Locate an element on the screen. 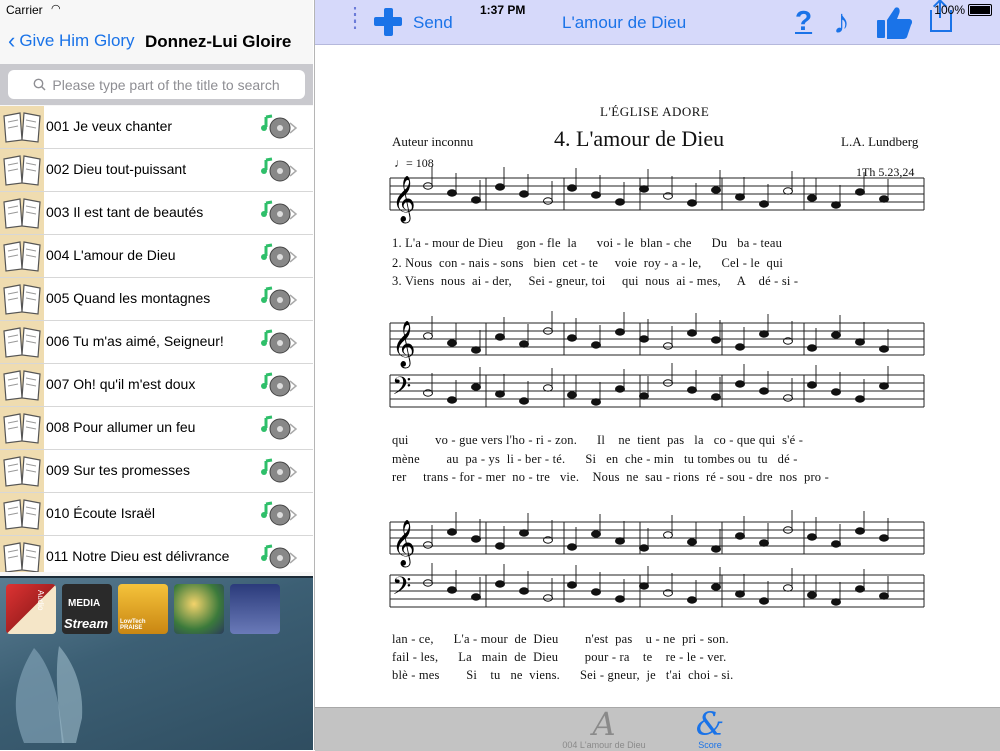 The height and width of the screenshot is (751, 1000). list-item: 007 Oh! qu'il m'est doux is located at coordinates (156, 385).